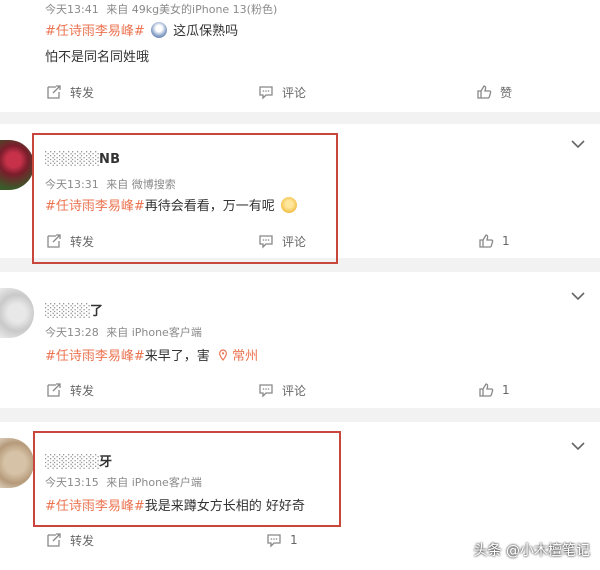 This screenshot has height=570, width=600. Describe the element at coordinates (531, 551) in the screenshot. I see `watermark: 头条 @小木檀笔记` at that location.